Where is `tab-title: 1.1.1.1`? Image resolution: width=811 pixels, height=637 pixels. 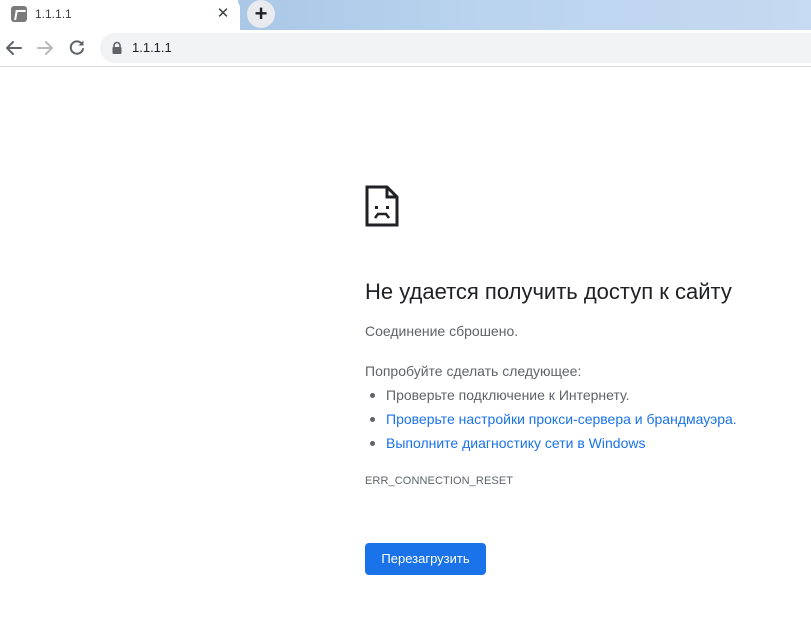 tab-title: 1.1.1.1 is located at coordinates (53, 14).